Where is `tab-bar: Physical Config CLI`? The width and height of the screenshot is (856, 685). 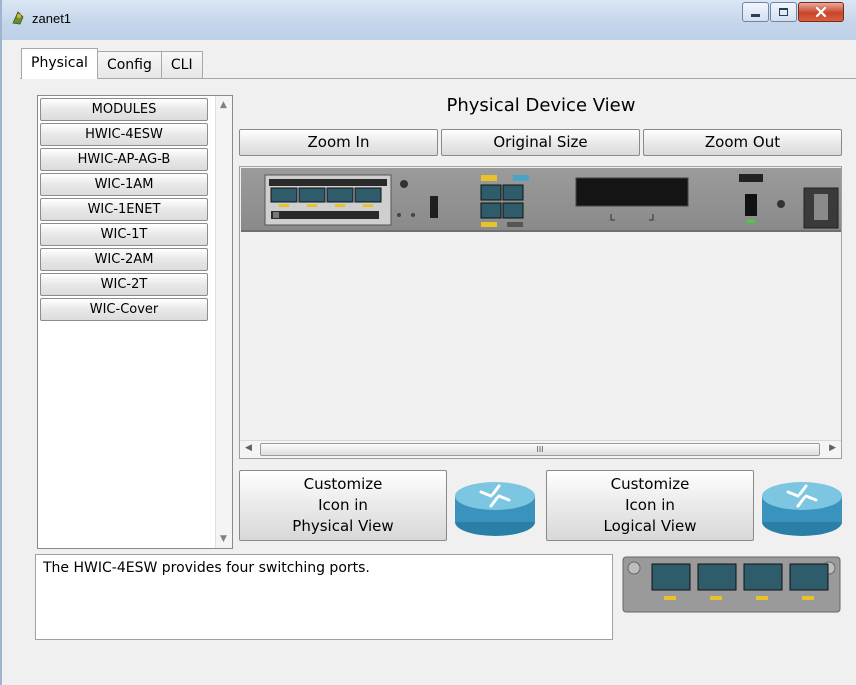 tab-bar: Physical Config CLI is located at coordinates (112, 63).